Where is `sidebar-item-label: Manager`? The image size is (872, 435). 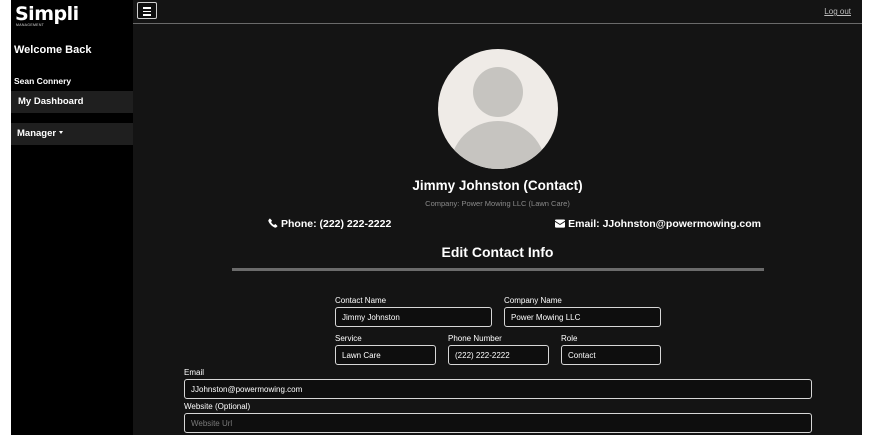
sidebar-item-label: Manager is located at coordinates (37, 133).